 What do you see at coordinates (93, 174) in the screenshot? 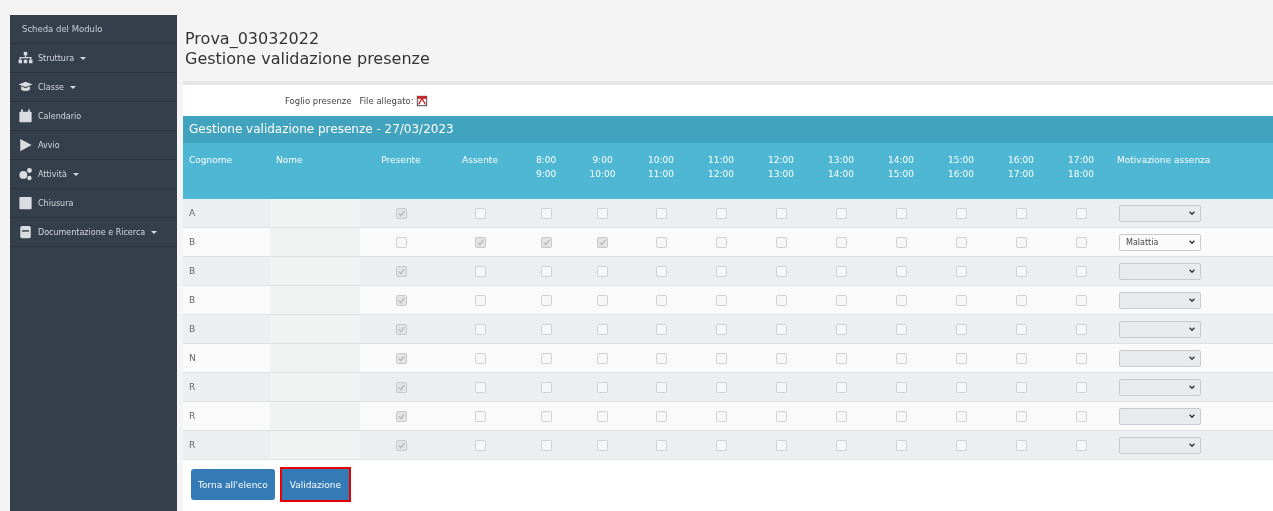
I see `sidebar-item: Attività` at bounding box center [93, 174].